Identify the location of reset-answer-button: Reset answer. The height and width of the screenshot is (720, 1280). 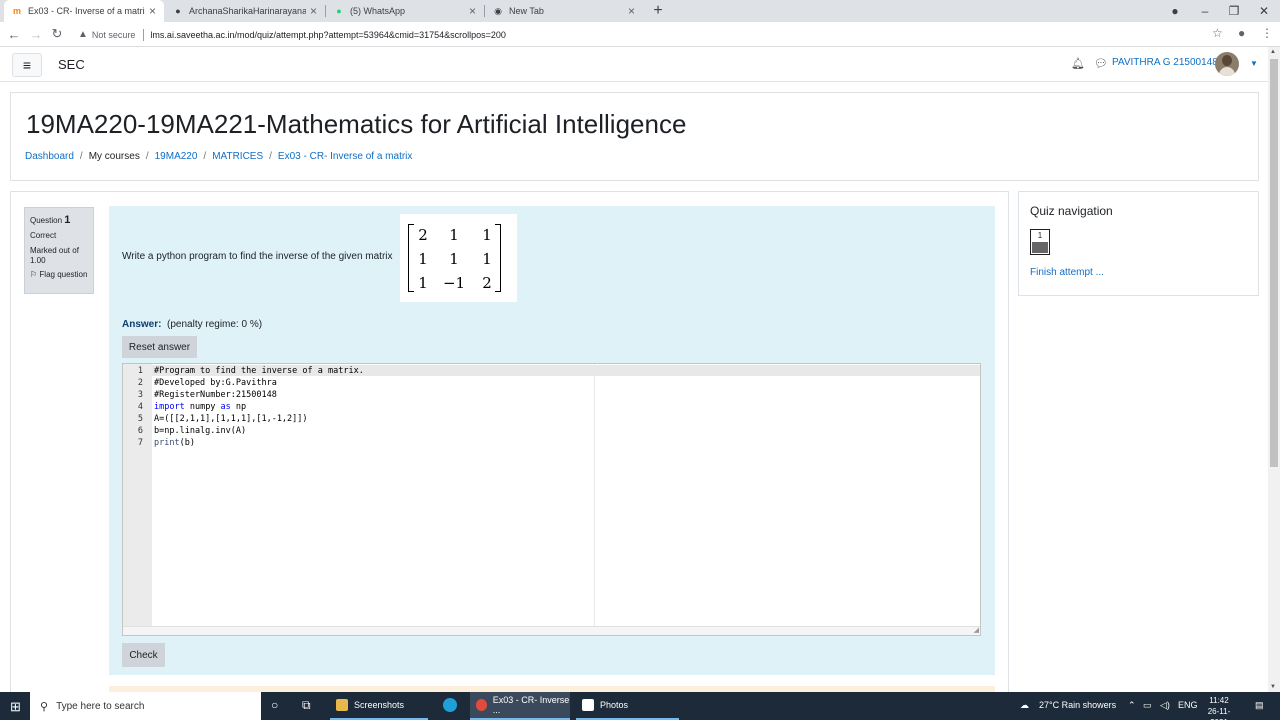
(159, 347).